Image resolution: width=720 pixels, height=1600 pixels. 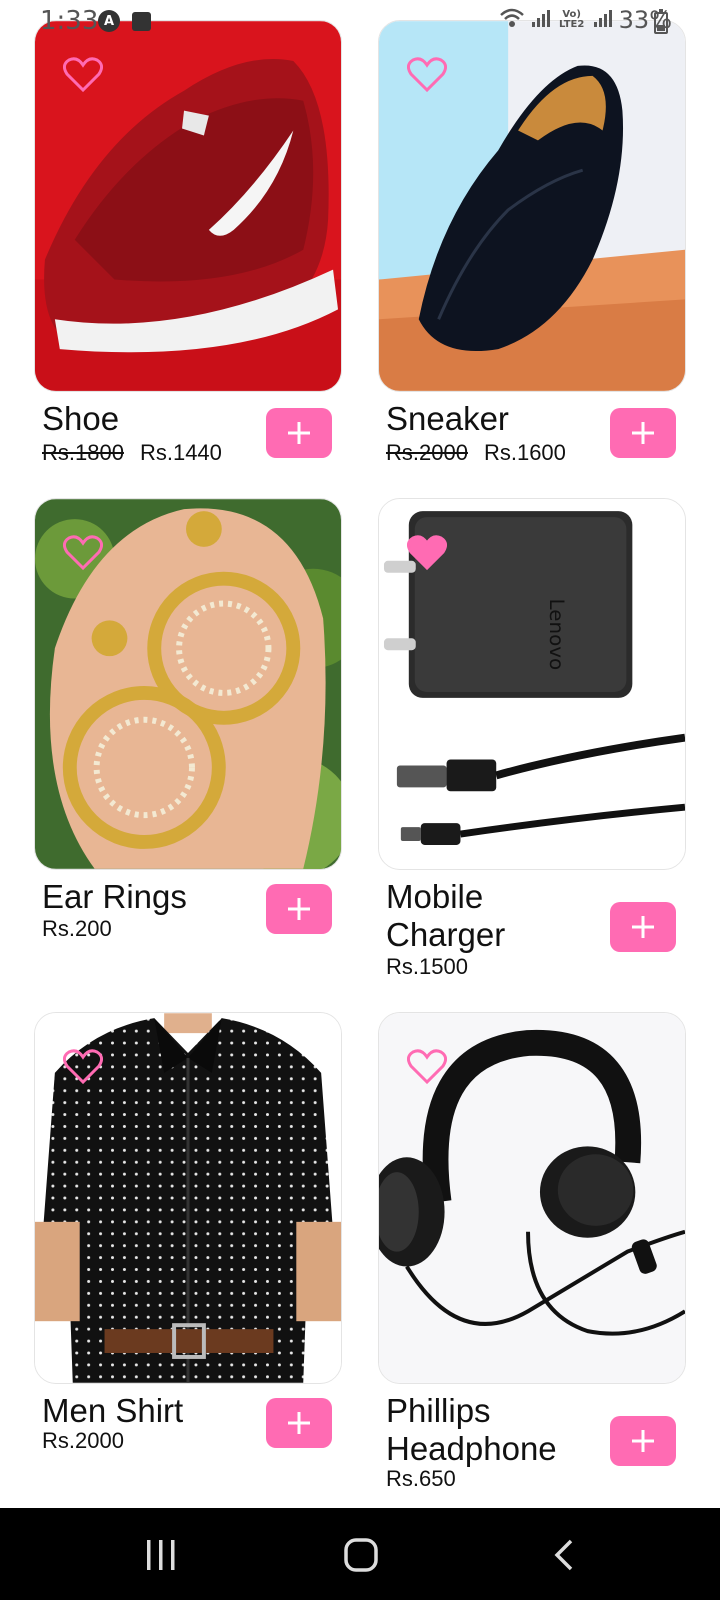 I want to click on notification-badge-label: A, so click(x=109, y=21).